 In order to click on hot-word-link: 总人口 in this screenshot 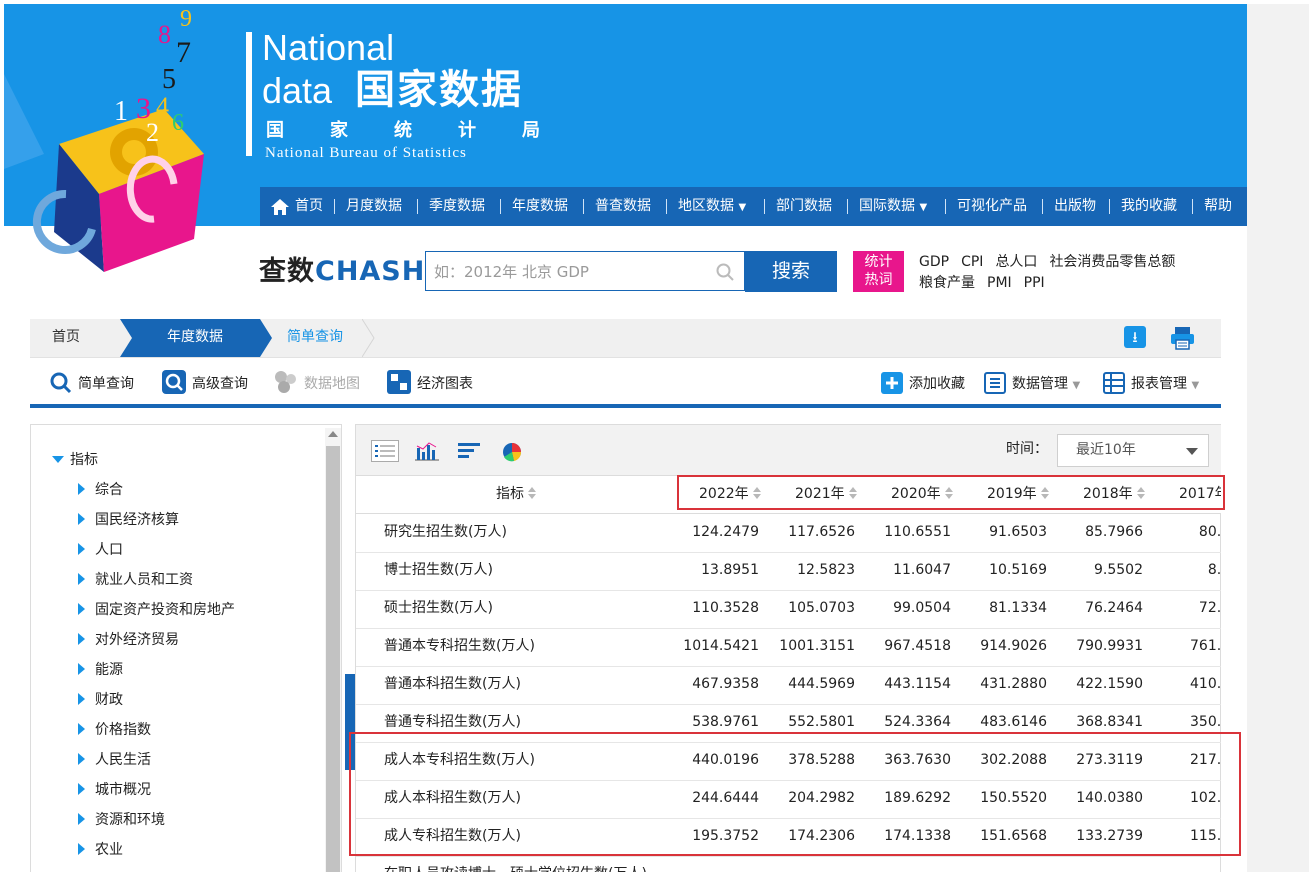, I will do `click(1016, 262)`.